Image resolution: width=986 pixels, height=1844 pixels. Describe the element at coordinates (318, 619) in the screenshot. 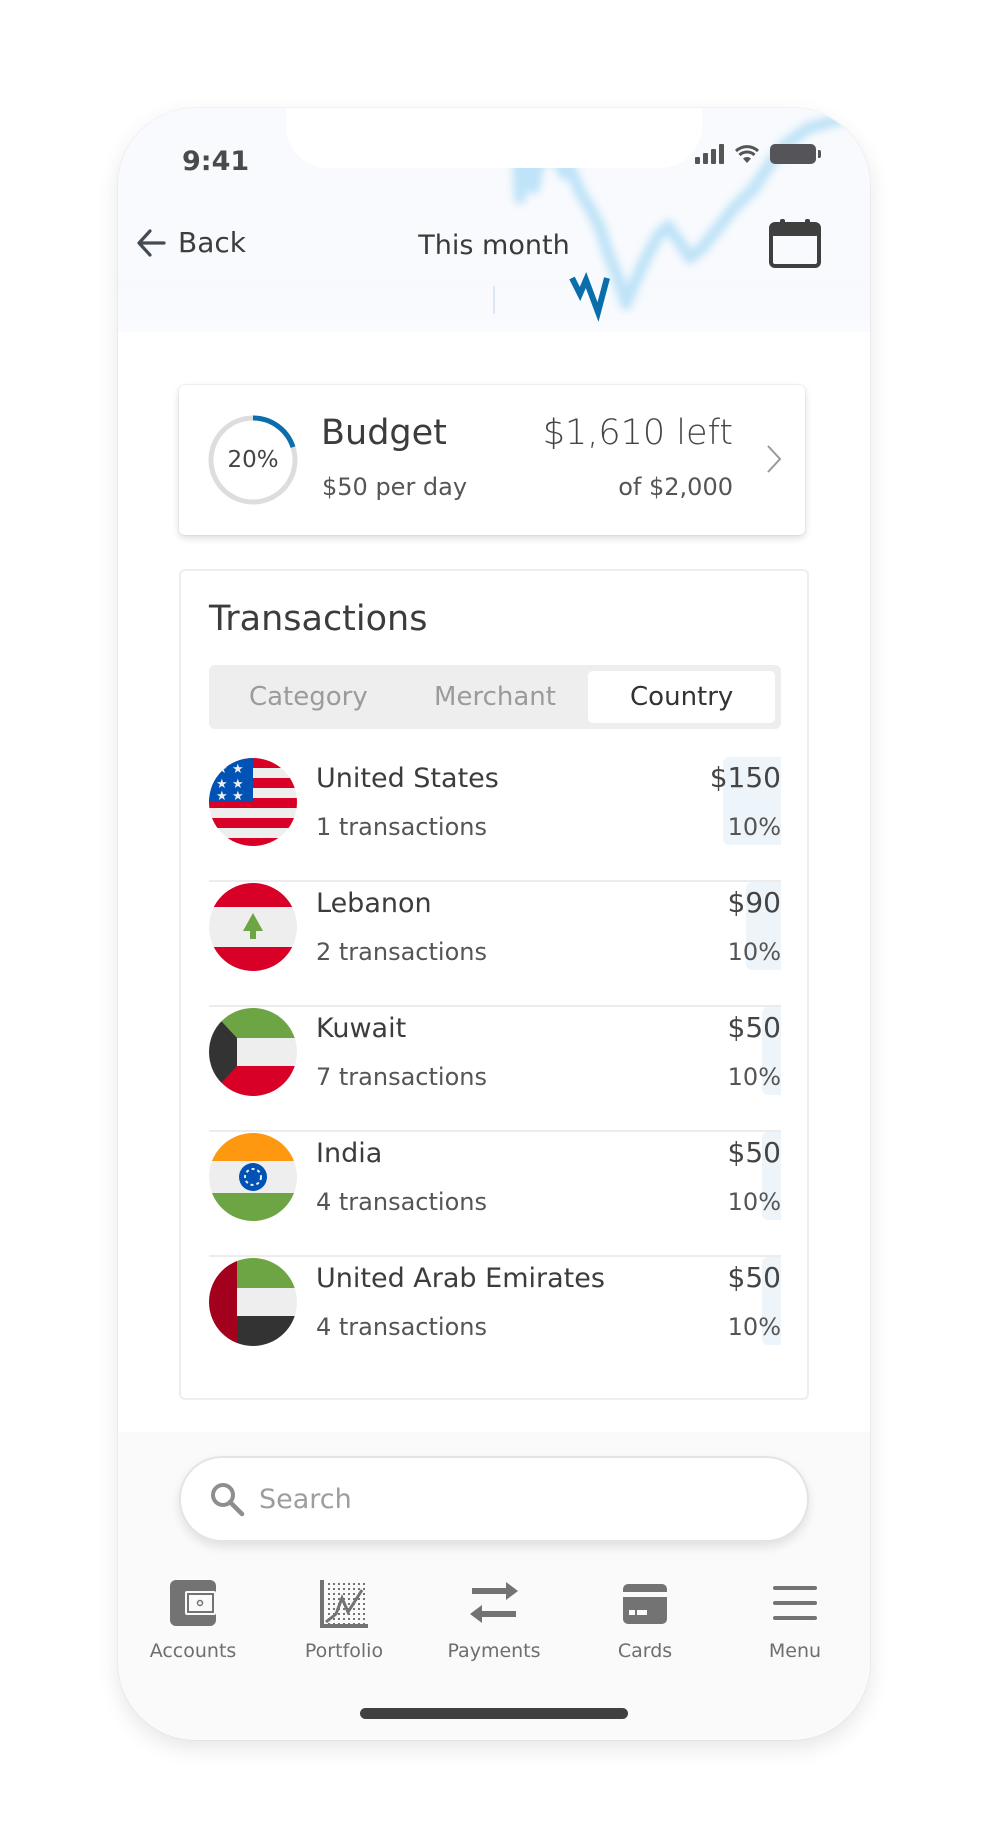

I see `transactions-title: Transactions` at that location.